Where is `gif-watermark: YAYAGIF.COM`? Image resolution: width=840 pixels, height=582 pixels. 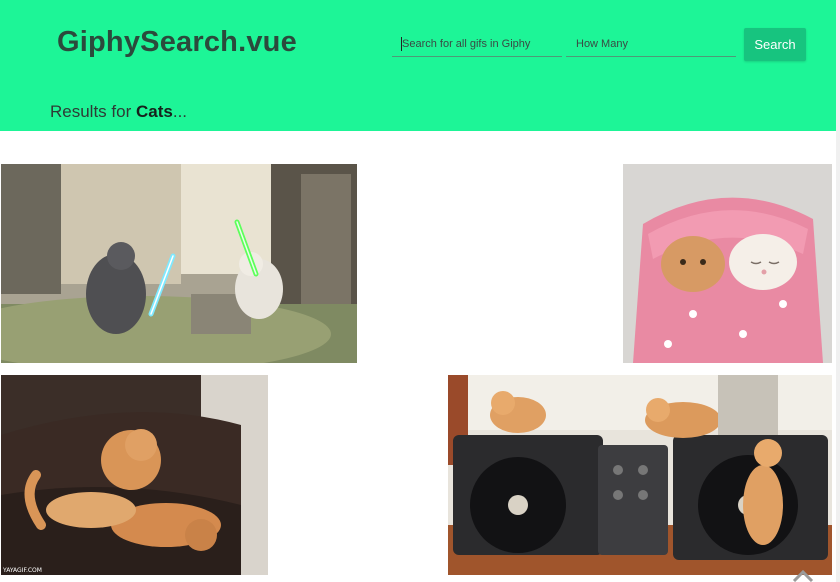 gif-watermark: YAYAGIF.COM is located at coordinates (22, 570).